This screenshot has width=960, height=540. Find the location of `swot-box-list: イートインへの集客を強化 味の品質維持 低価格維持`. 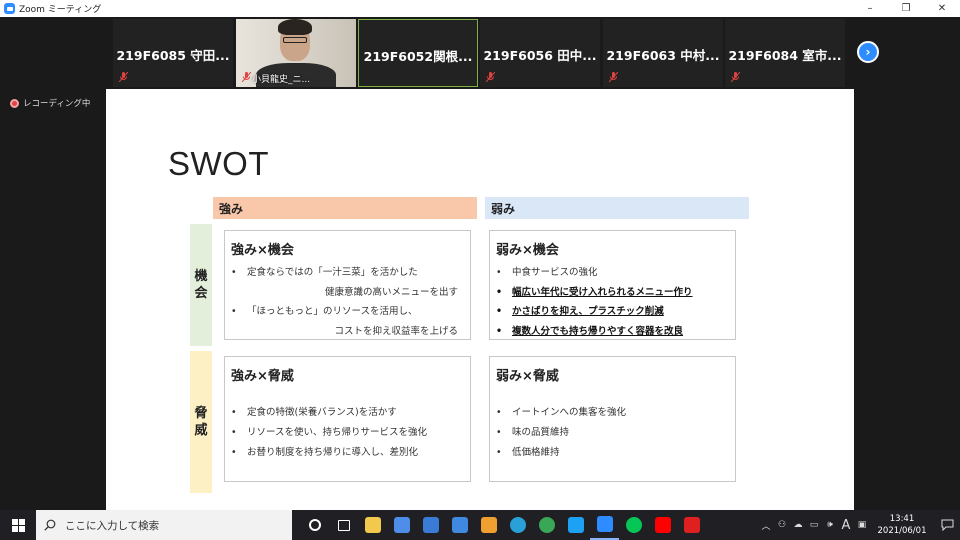

swot-box-list: イートインへの集客を強化 味の品質維持 低価格維持 is located at coordinates (613, 433).